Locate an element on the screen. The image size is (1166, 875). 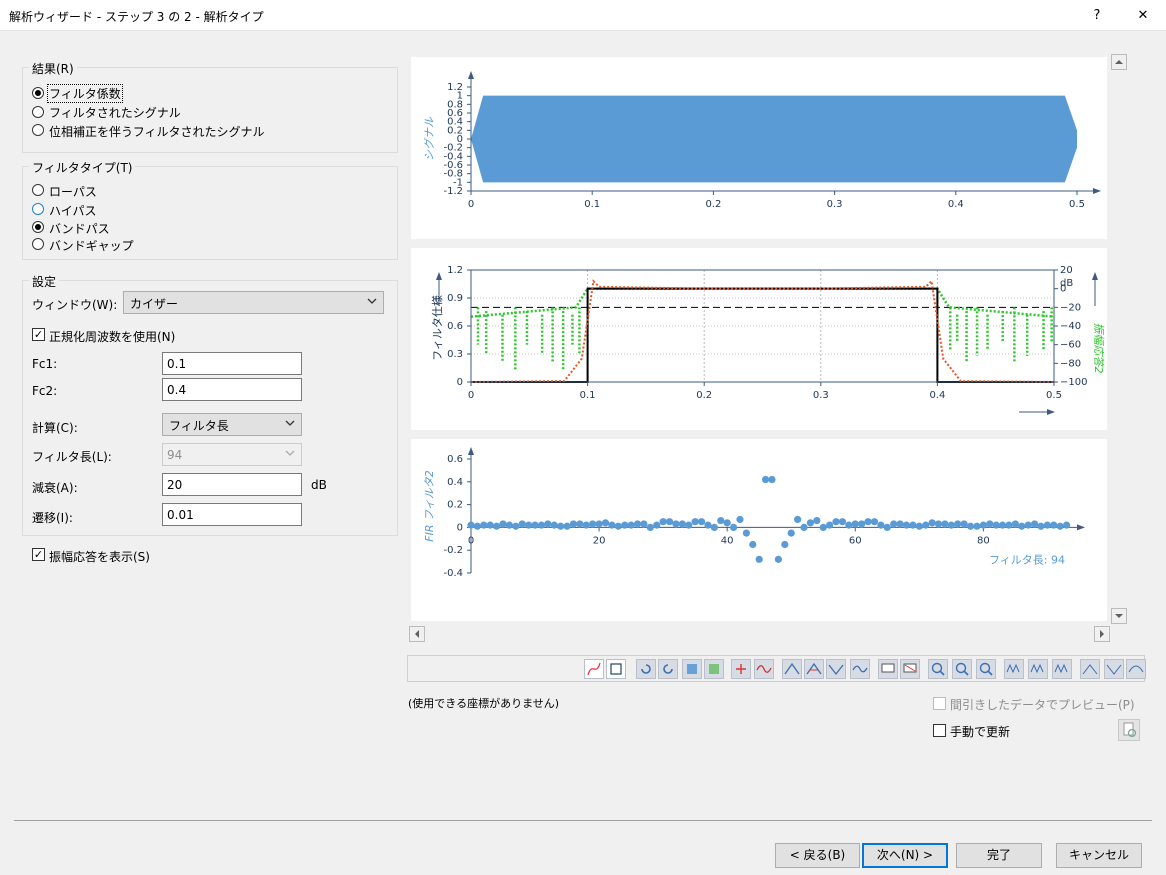
y-tick-label: 0 is located at coordinates (460, 527).